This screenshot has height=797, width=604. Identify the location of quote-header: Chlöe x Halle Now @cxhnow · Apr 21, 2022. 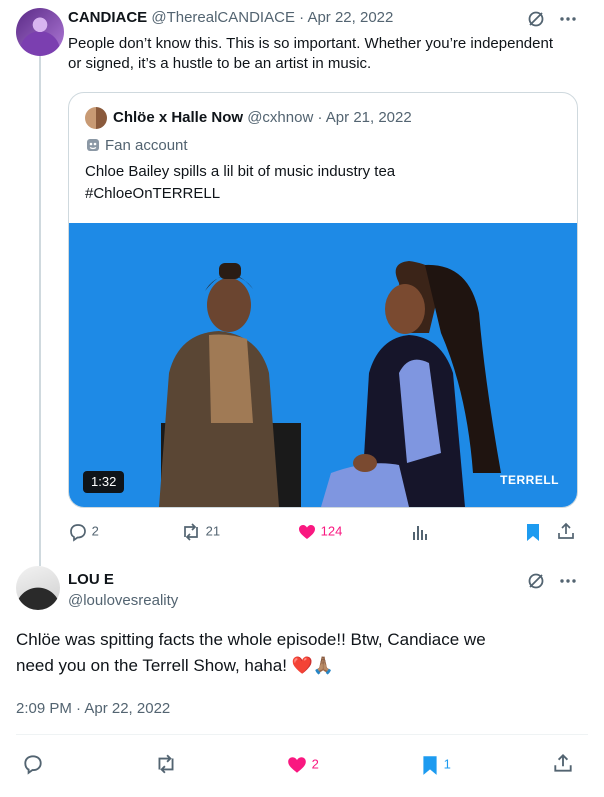
(262, 118).